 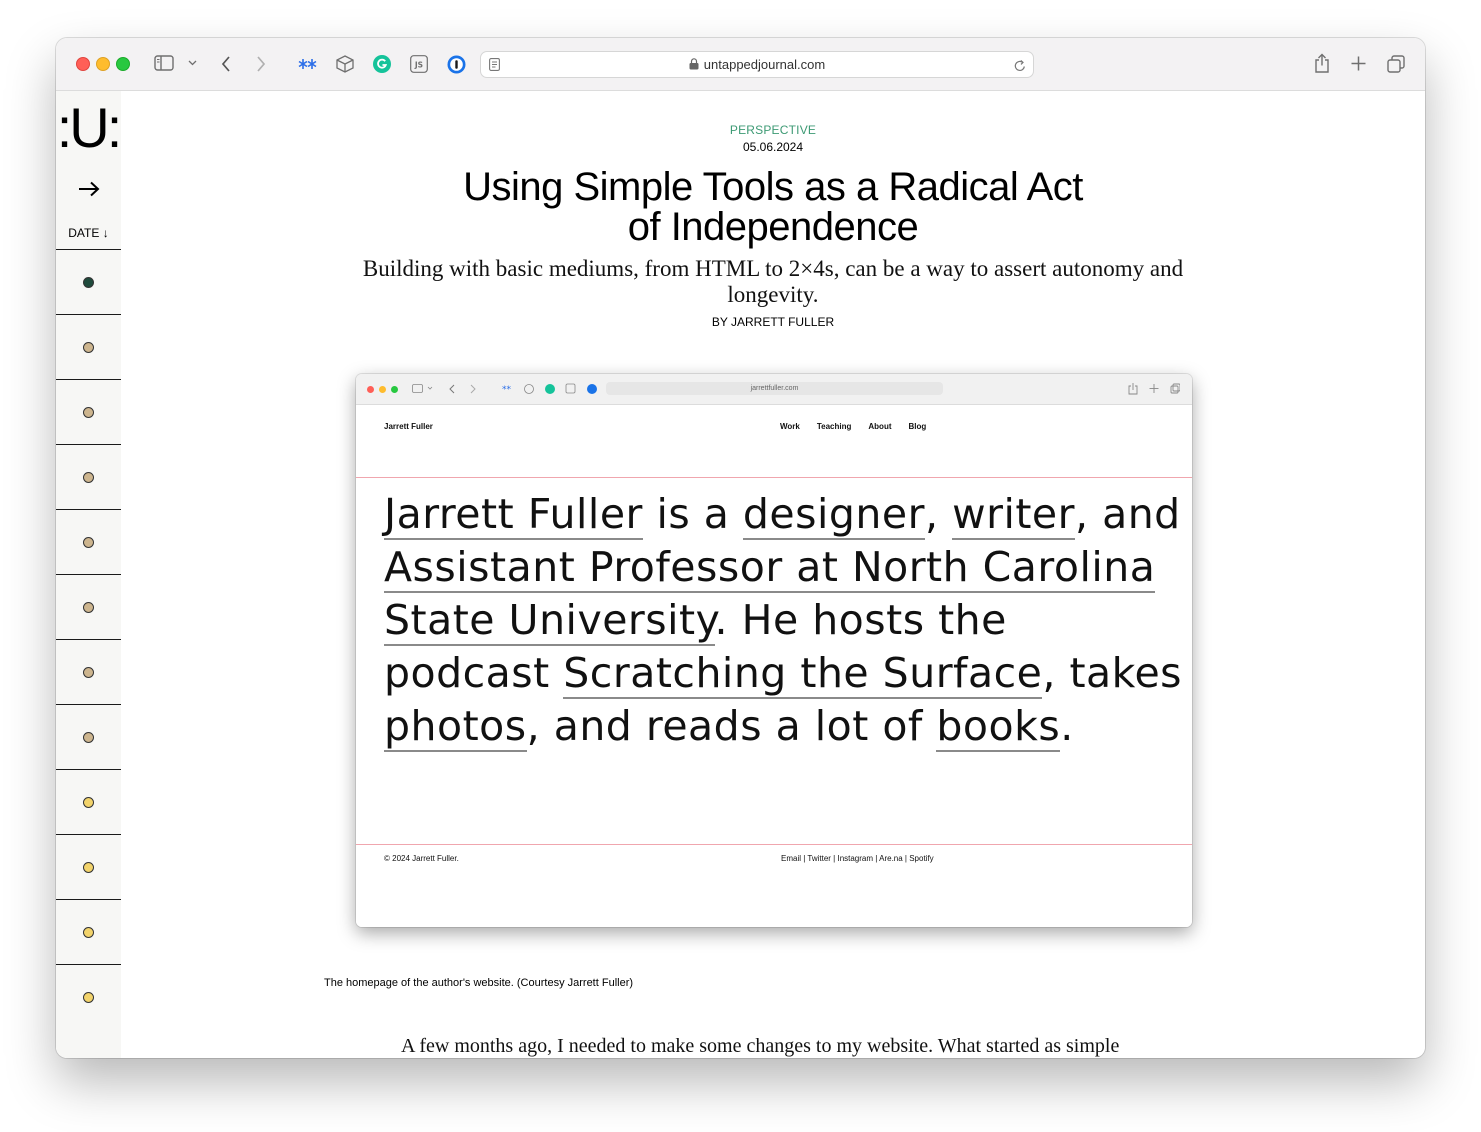 I want to click on article-category: PERSPECTIVE, so click(x=773, y=130).